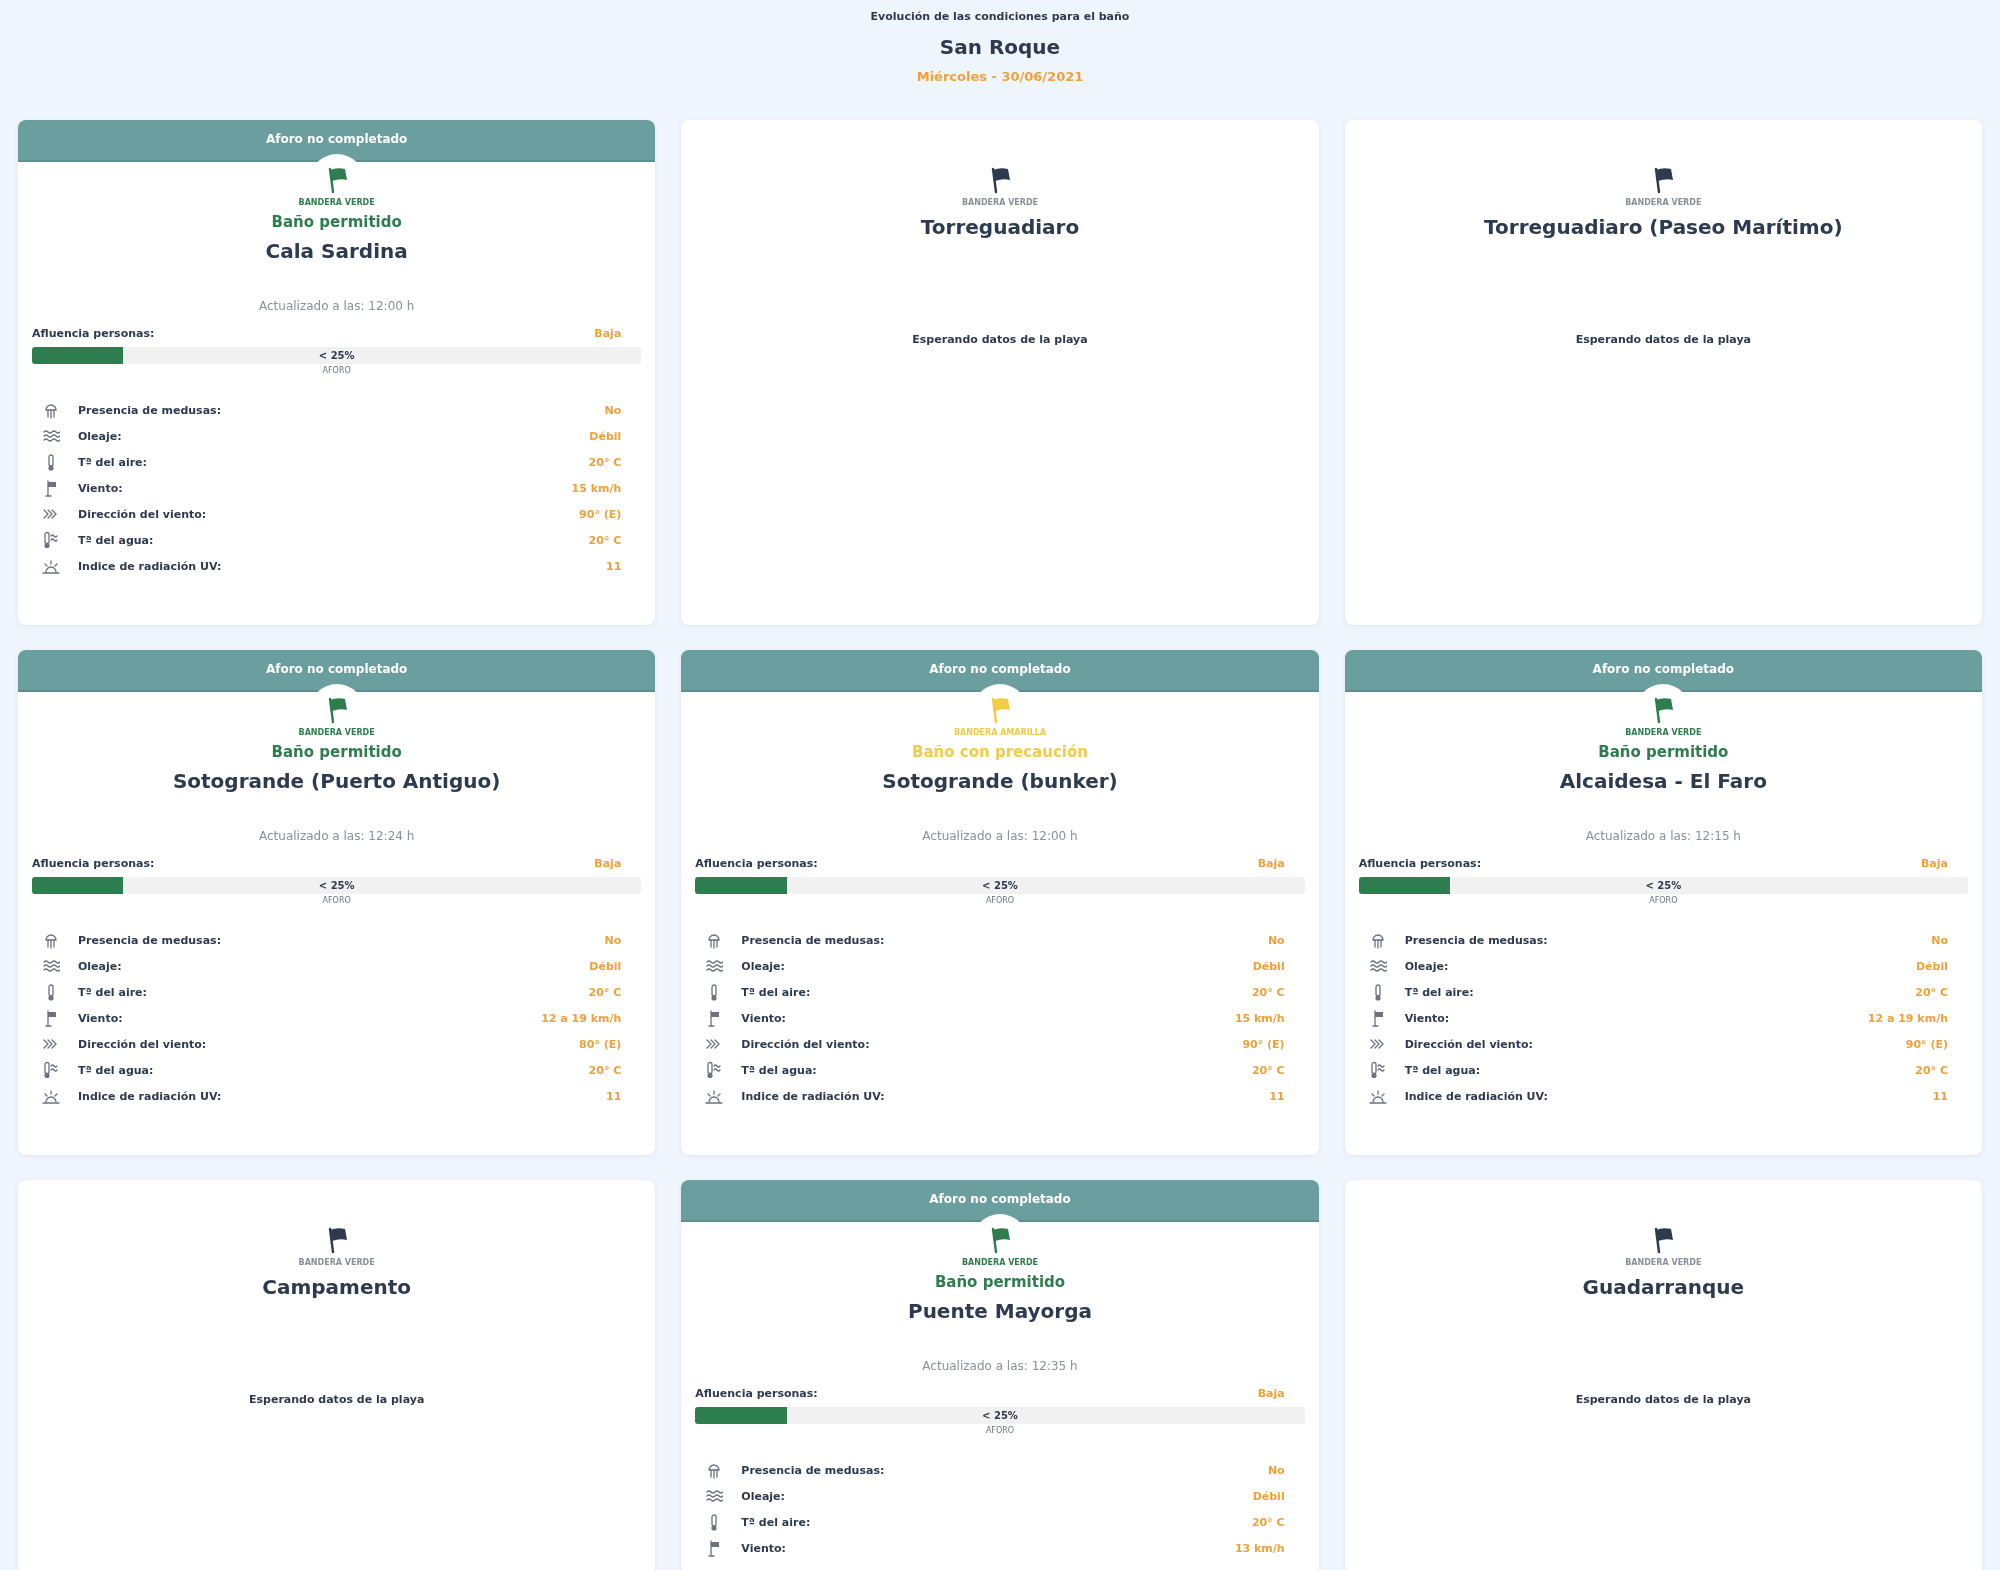 The width and height of the screenshot is (2000, 1570). What do you see at coordinates (600, 1044) in the screenshot?
I see `condition-value: 80° (E)` at bounding box center [600, 1044].